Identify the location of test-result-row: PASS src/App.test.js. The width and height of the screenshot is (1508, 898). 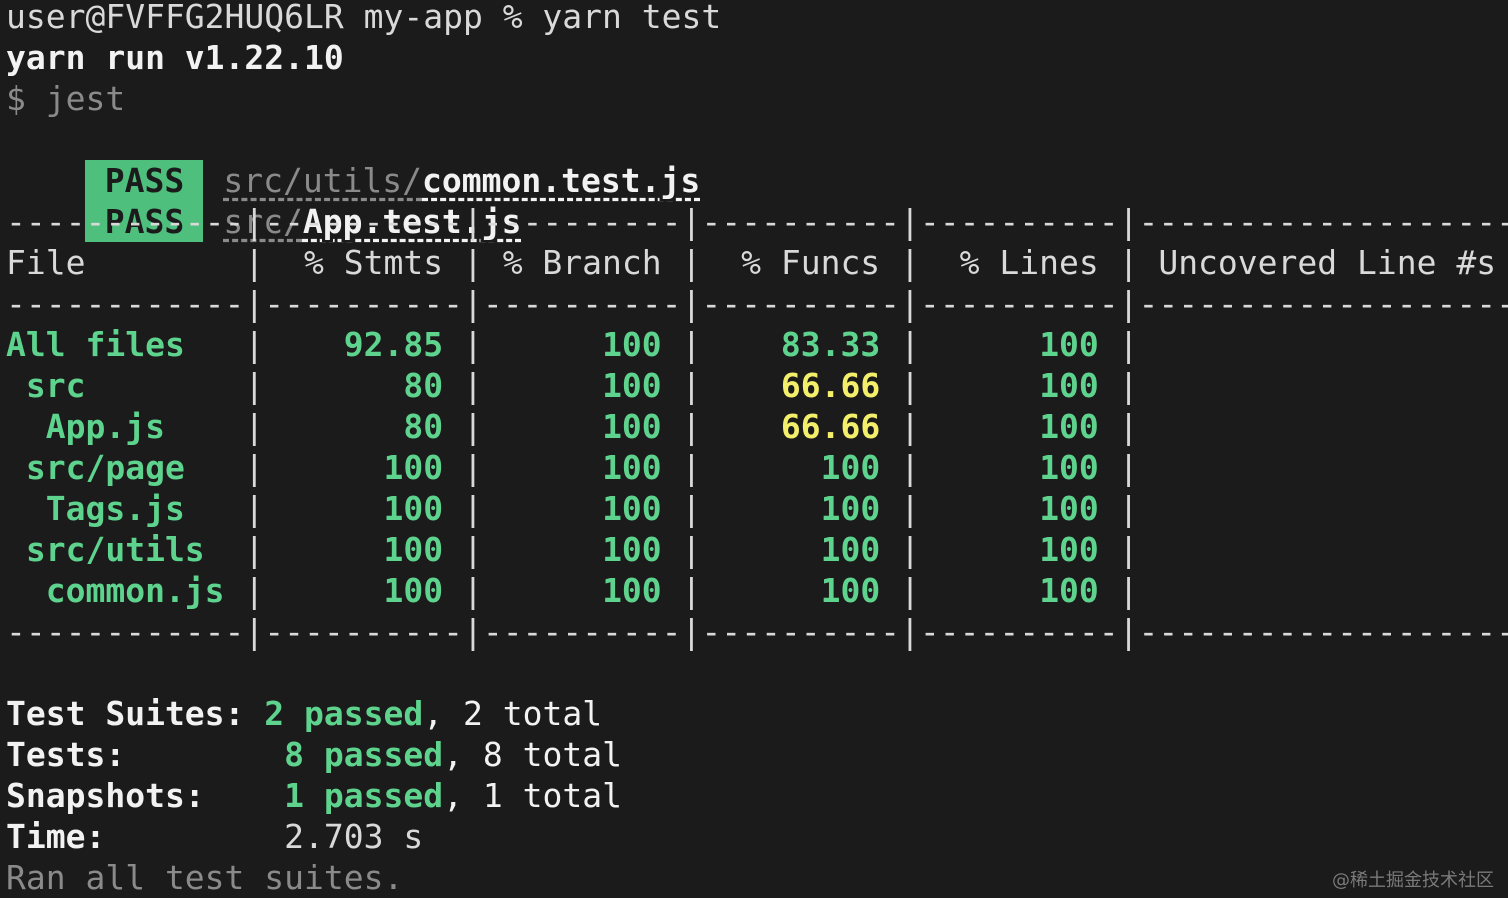
(263, 201).